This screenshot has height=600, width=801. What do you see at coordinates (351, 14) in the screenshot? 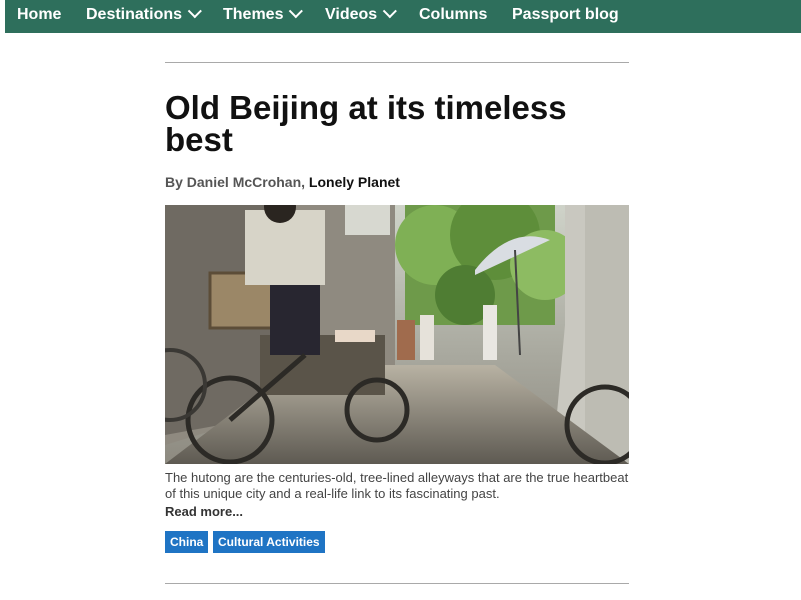
I see `nav-videos-label: Videos` at bounding box center [351, 14].